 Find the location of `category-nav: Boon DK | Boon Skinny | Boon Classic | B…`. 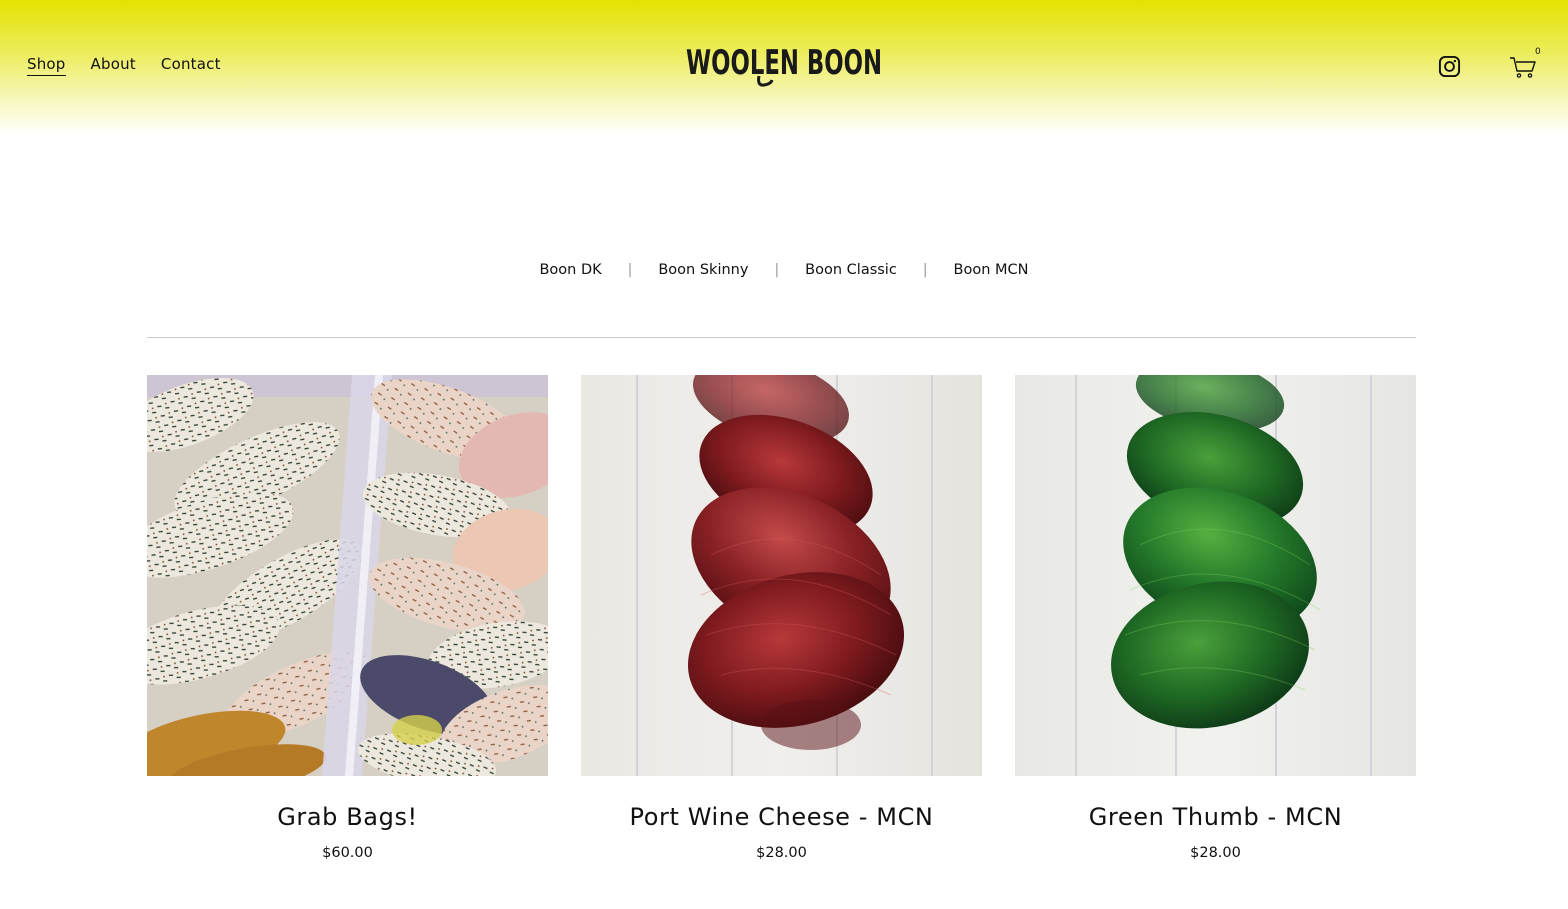

category-nav: Boon DK | Boon Skinny | Boon Classic | B… is located at coordinates (784, 270).